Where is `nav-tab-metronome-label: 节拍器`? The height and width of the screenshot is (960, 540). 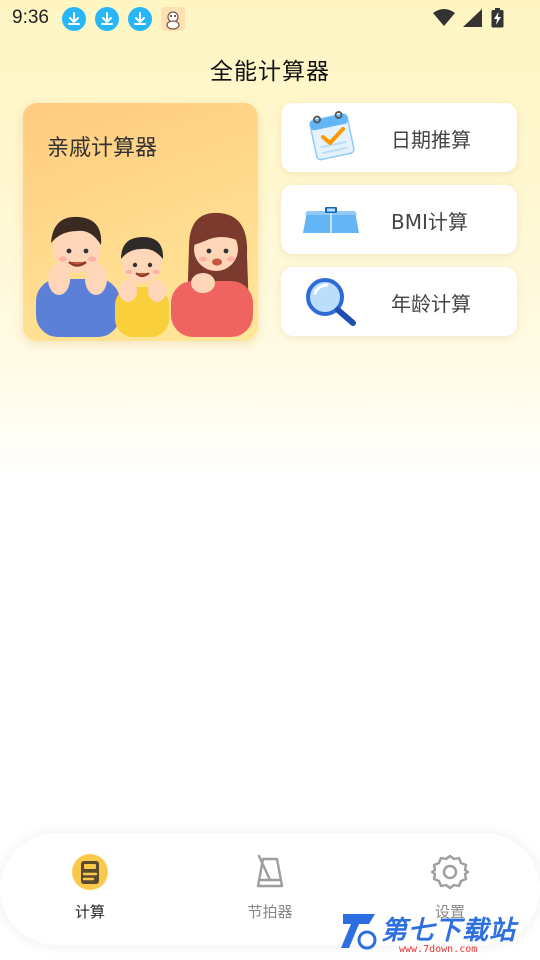
nav-tab-metronome-label: 节拍器 is located at coordinates (270, 912).